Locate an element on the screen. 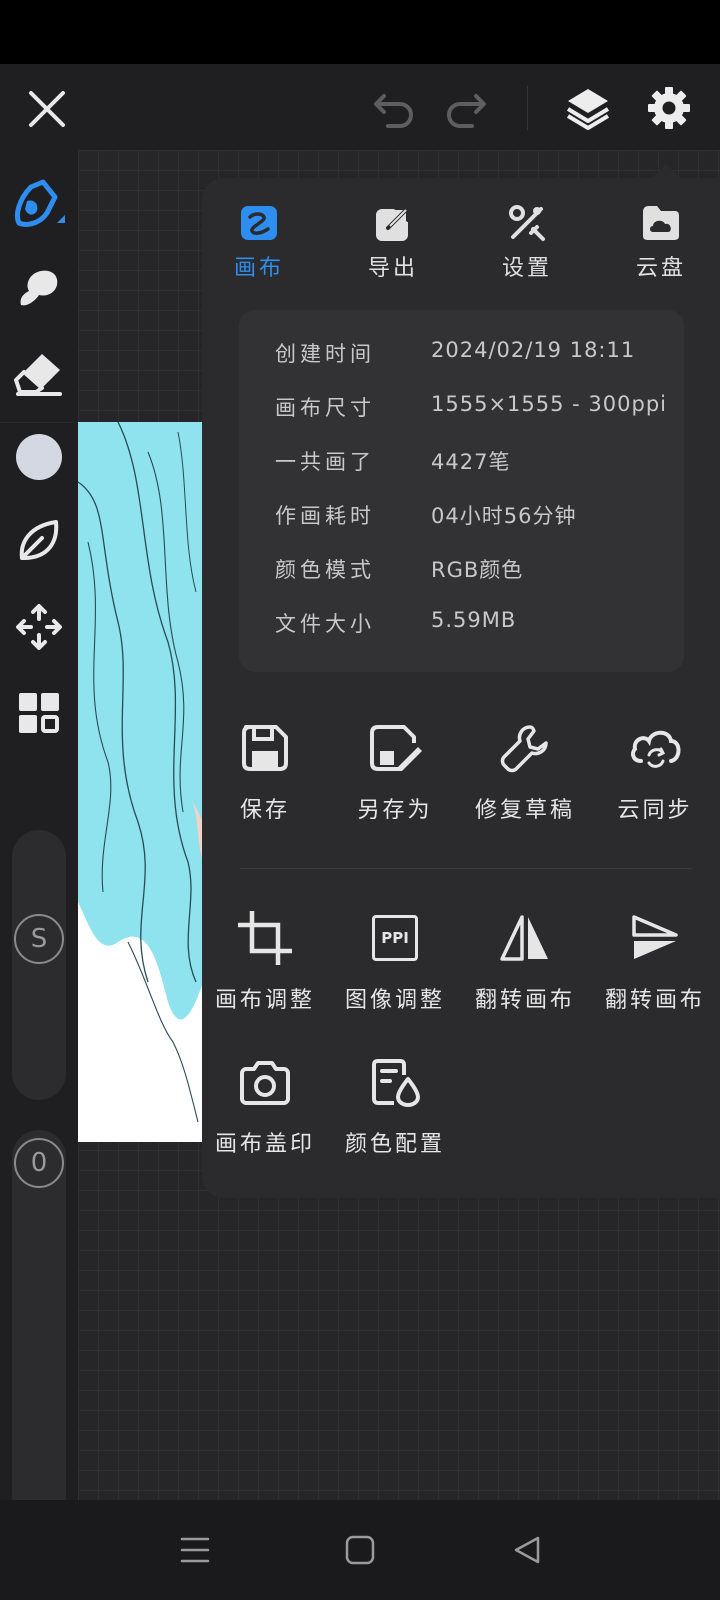  tools-icon is located at coordinates (527, 223).